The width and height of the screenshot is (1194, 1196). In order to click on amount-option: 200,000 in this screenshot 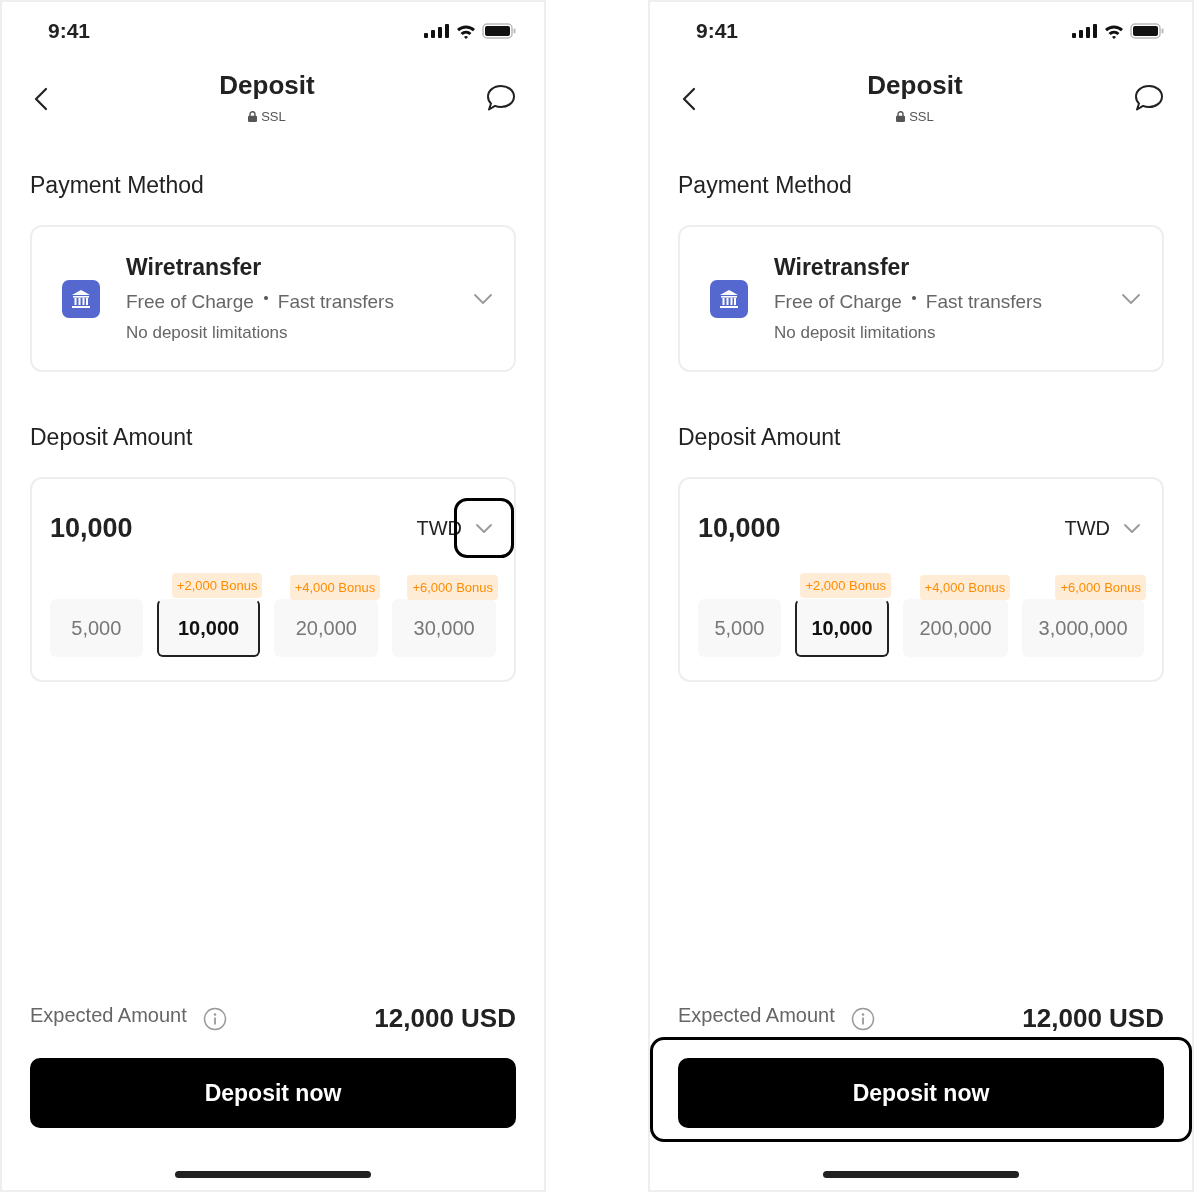, I will do `click(956, 628)`.